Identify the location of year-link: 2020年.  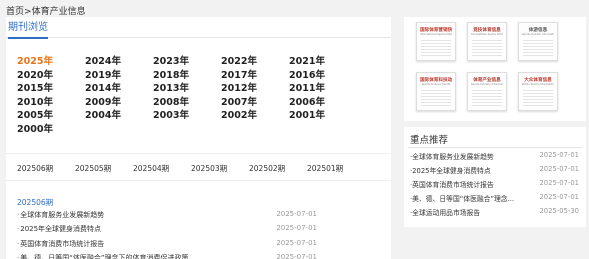
(35, 74).